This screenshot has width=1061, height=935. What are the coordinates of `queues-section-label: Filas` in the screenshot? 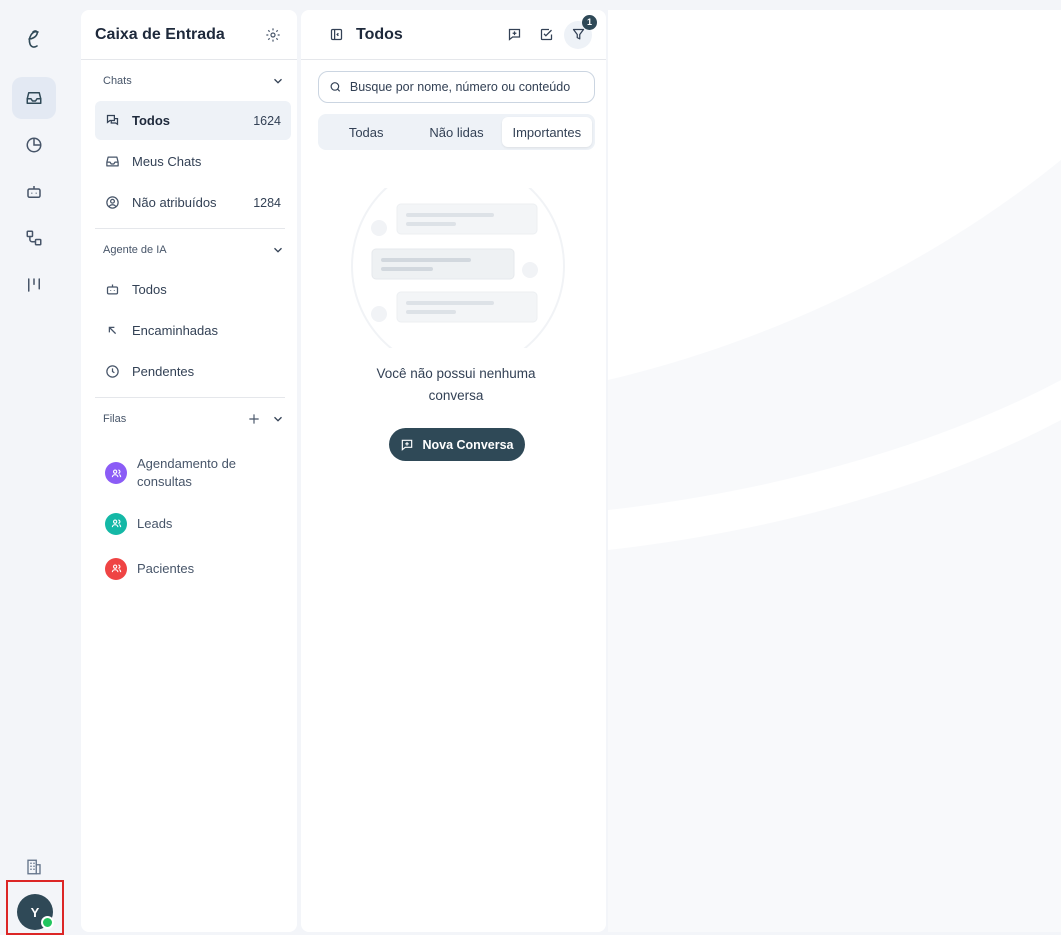 It's located at (115, 419).